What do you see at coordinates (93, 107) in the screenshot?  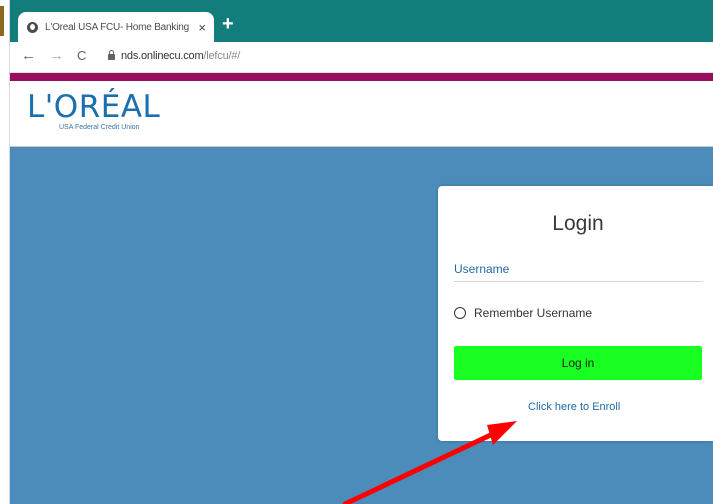 I see `loreal-logo: L'ORÉAL` at bounding box center [93, 107].